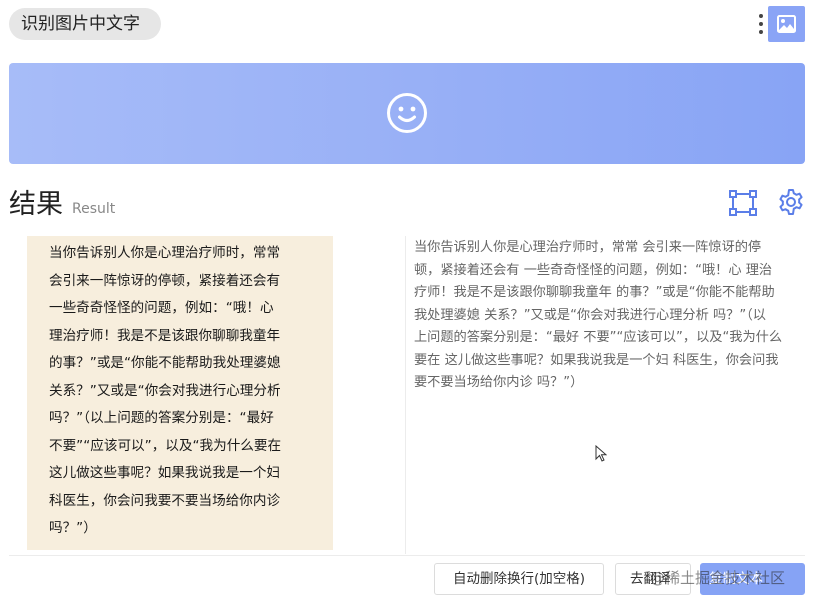  I want to click on recognized-text-line: 上问题的答案分别是：“最好 不要”“应该可以”，以及“我为什么, so click(598, 337).